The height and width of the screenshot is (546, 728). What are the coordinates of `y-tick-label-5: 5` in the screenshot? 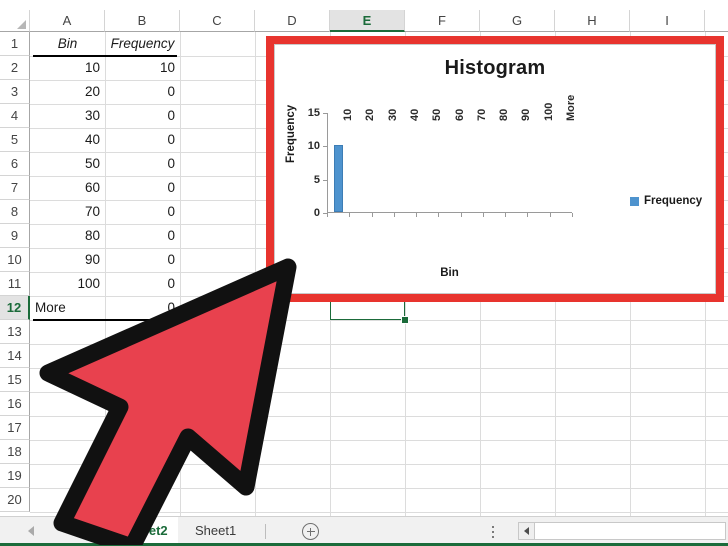 It's located at (316, 179).